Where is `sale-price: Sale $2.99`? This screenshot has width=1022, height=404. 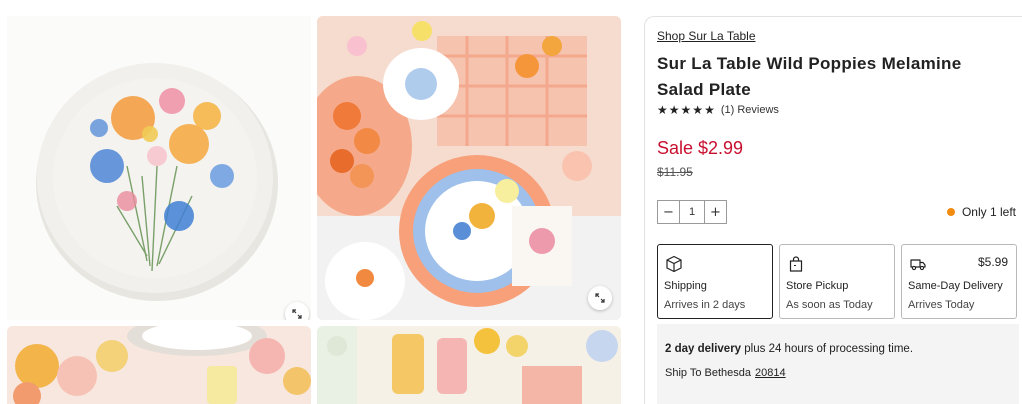 sale-price: Sale $2.99 is located at coordinates (700, 148).